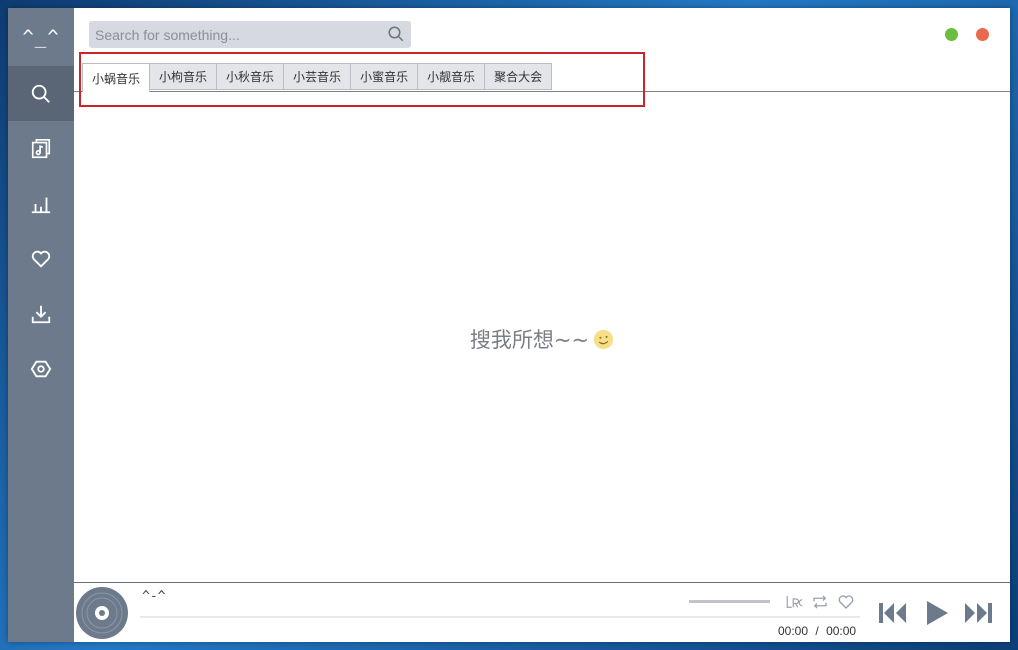 The height and width of the screenshot is (650, 1018). What do you see at coordinates (234, 34) in the screenshot?
I see `search-input` at bounding box center [234, 34].